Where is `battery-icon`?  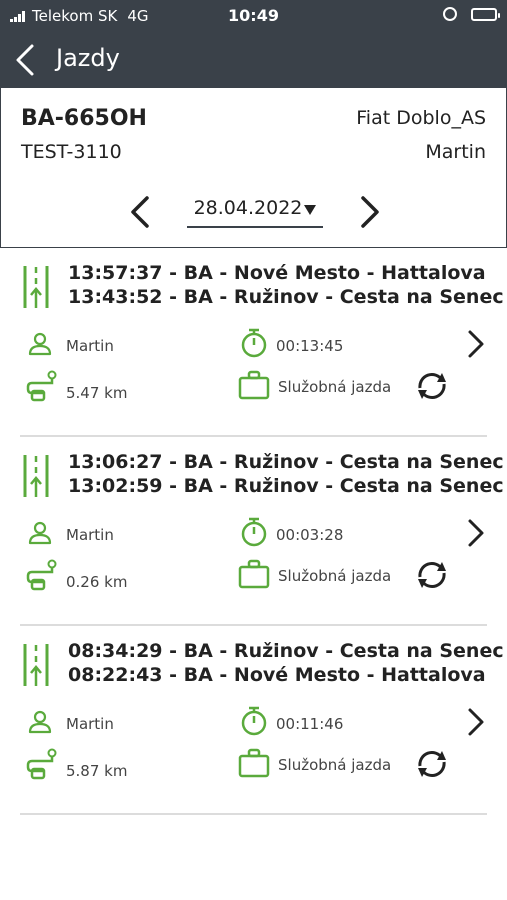
battery-icon is located at coordinates (485, 14).